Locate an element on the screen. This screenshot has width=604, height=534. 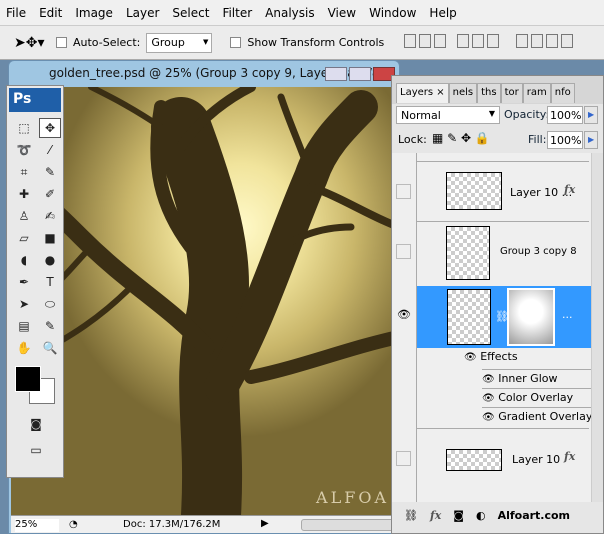
show-transform-label: Show Transform Controls is located at coordinates (316, 42).